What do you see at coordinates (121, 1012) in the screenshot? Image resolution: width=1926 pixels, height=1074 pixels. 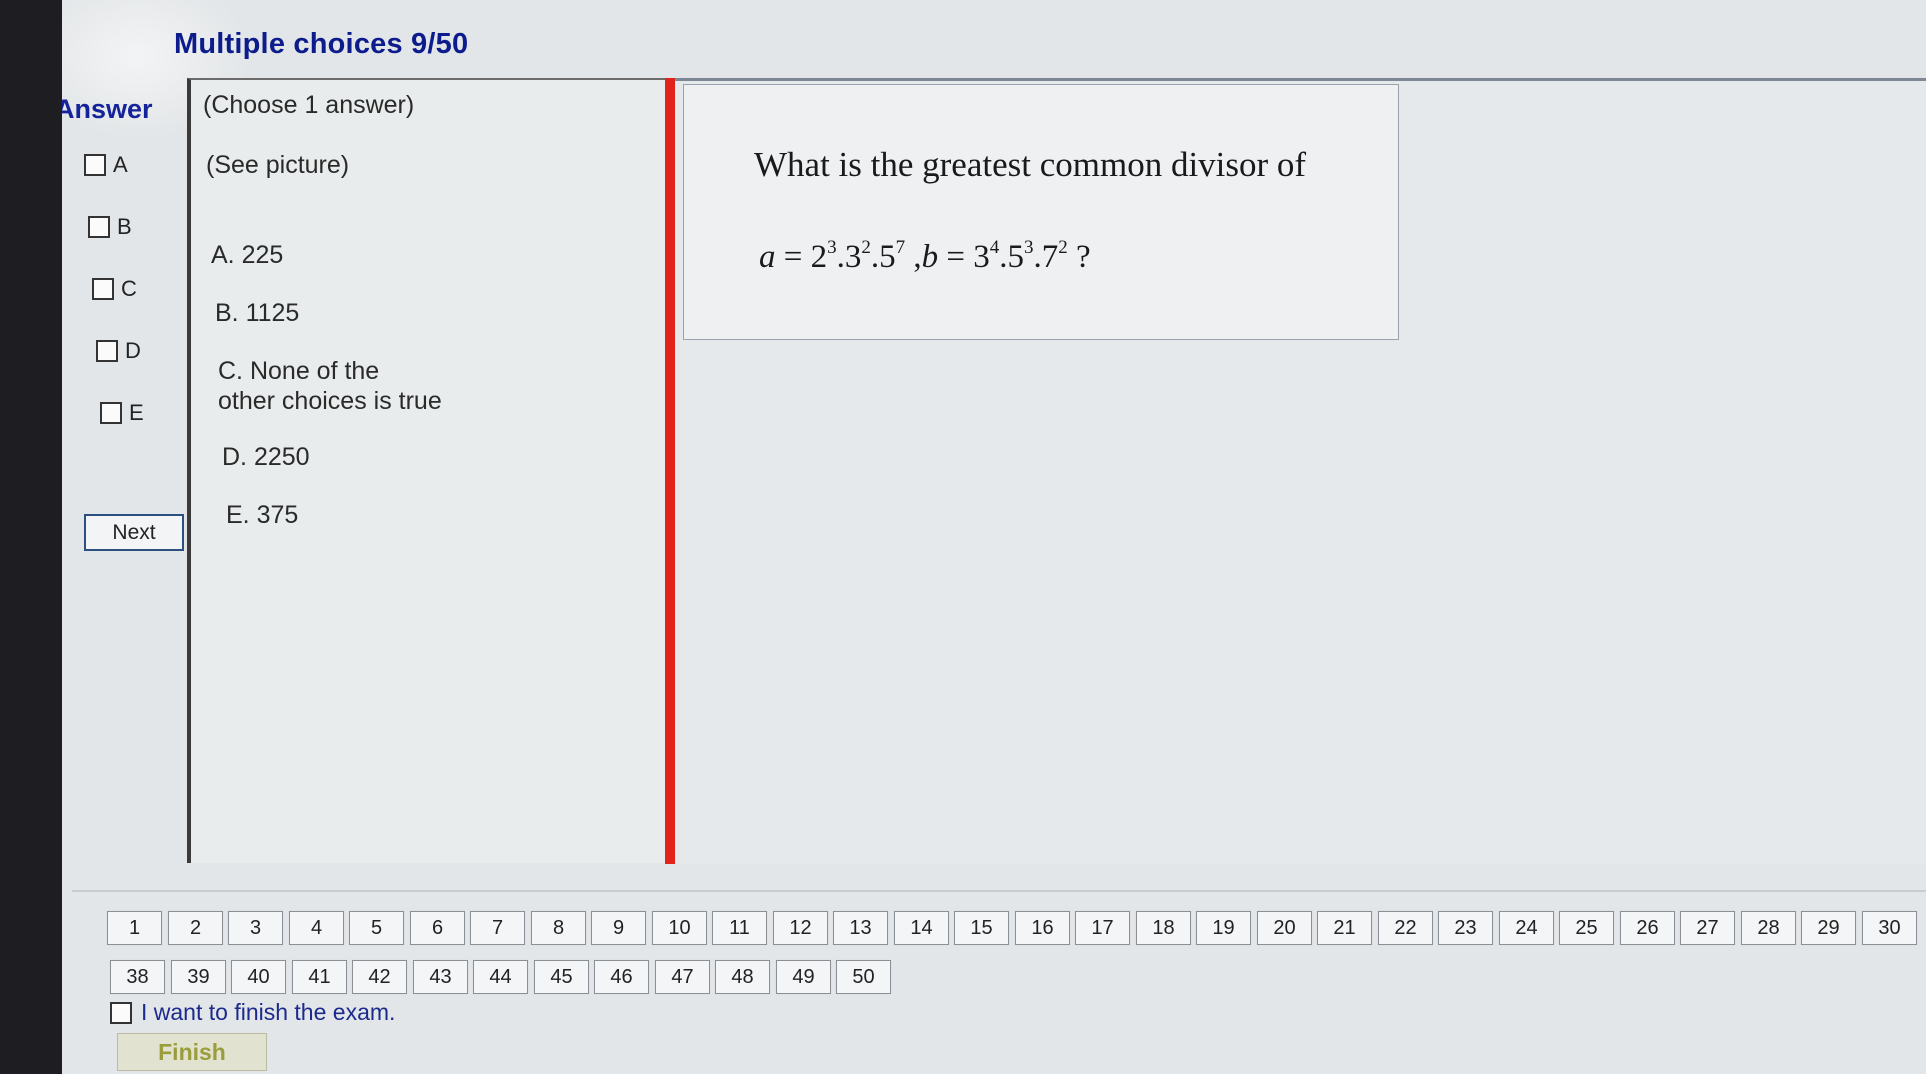 I see `finish-checkbox` at bounding box center [121, 1012].